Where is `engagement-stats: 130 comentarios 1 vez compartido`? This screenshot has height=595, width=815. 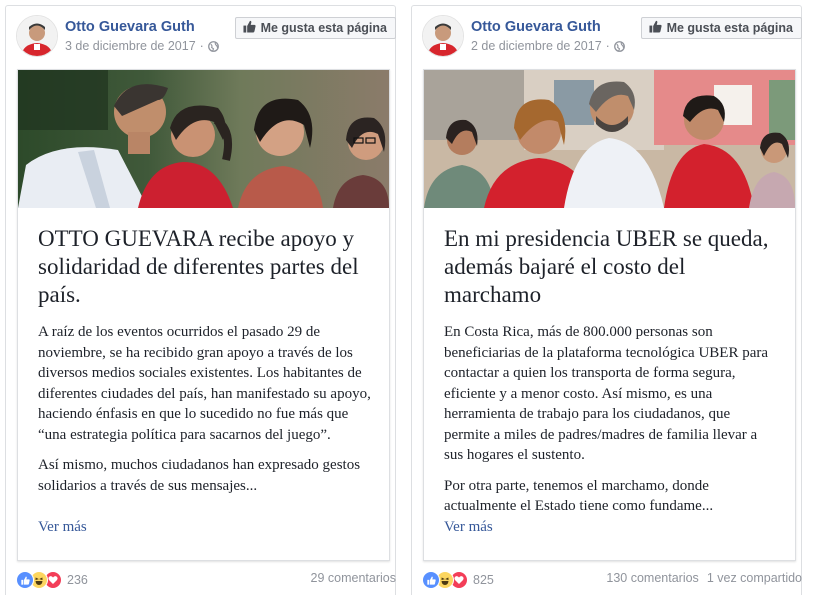
engagement-stats: 130 comentarios 1 vez compartido is located at coordinates (700, 578).